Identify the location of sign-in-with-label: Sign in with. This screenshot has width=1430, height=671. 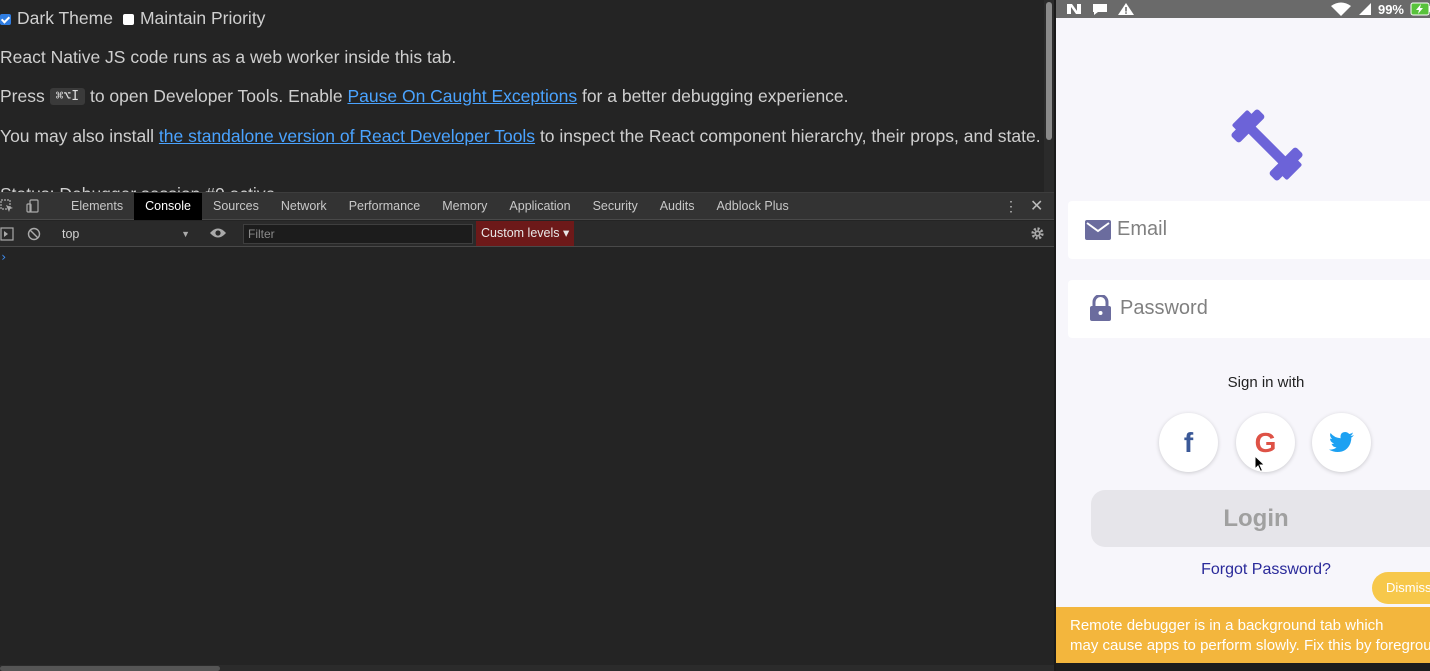
(1266, 382).